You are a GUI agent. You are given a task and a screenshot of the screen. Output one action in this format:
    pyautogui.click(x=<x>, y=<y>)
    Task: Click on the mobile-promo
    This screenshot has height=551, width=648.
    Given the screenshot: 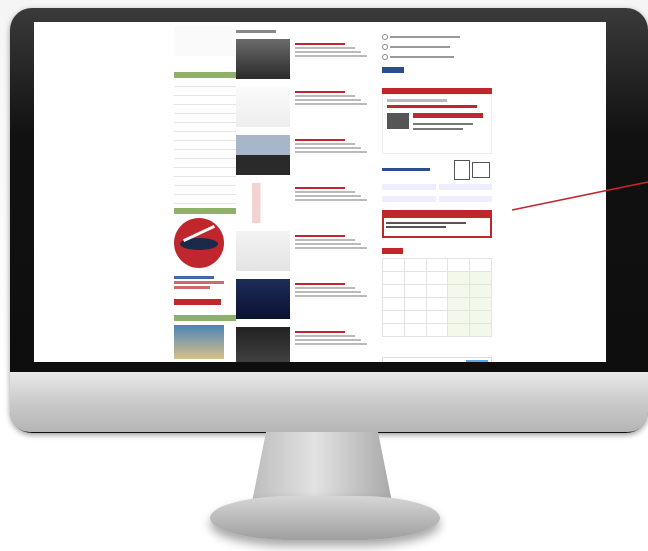 What is the action you would take?
    pyautogui.click(x=437, y=170)
    